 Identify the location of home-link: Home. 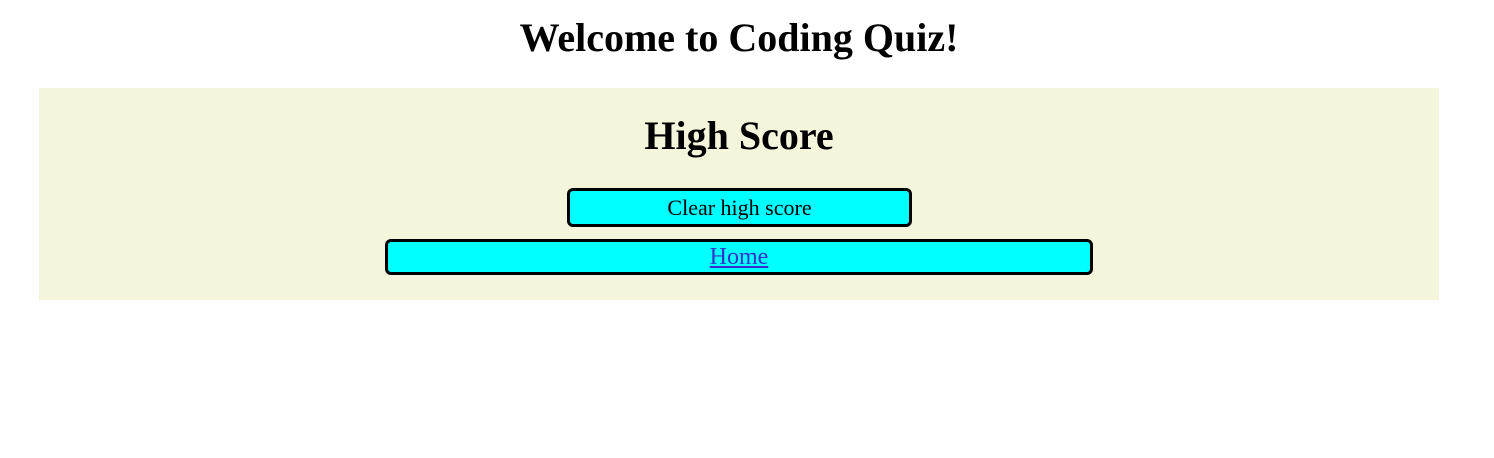
(739, 257).